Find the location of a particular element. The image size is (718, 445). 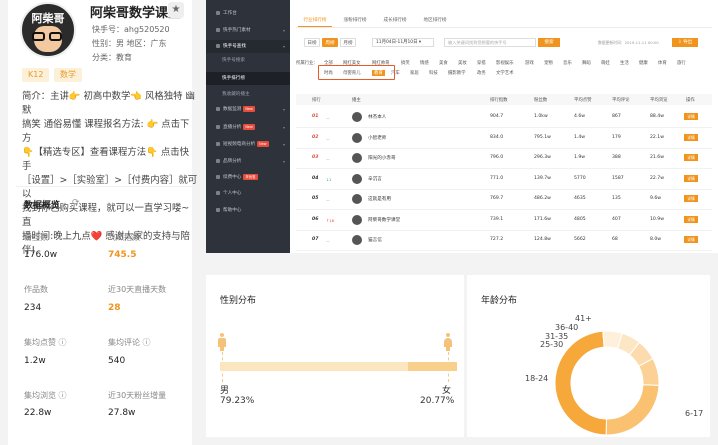

category-chip: 健康 is located at coordinates (643, 63).